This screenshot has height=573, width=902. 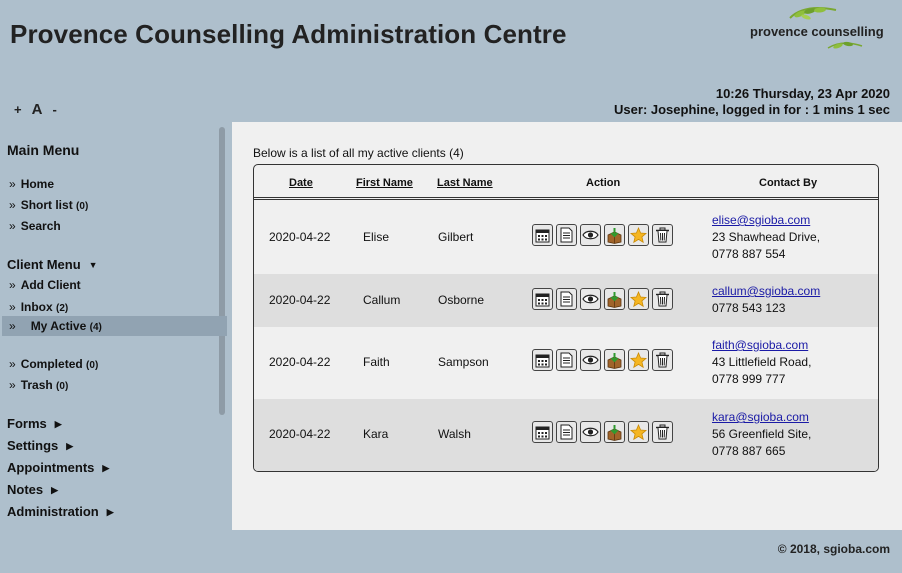 What do you see at coordinates (38, 385) in the screenshot?
I see `sidebar-item-trash: » Trash (0)` at bounding box center [38, 385].